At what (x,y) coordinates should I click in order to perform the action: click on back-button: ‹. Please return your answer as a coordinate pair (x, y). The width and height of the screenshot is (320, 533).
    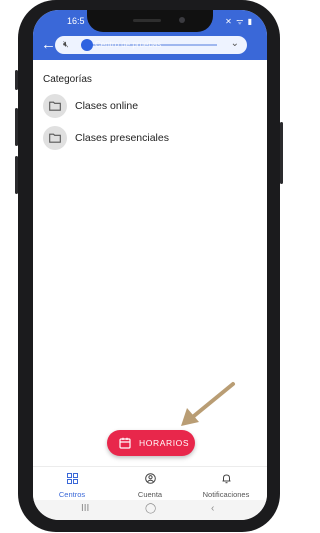
    Looking at the image, I should click on (212, 508).